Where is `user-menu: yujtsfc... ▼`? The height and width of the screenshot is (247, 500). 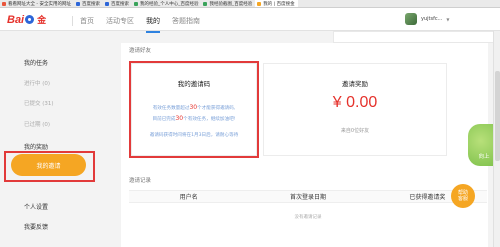
user-menu: yujtsfc... ▼ is located at coordinates (427, 19).